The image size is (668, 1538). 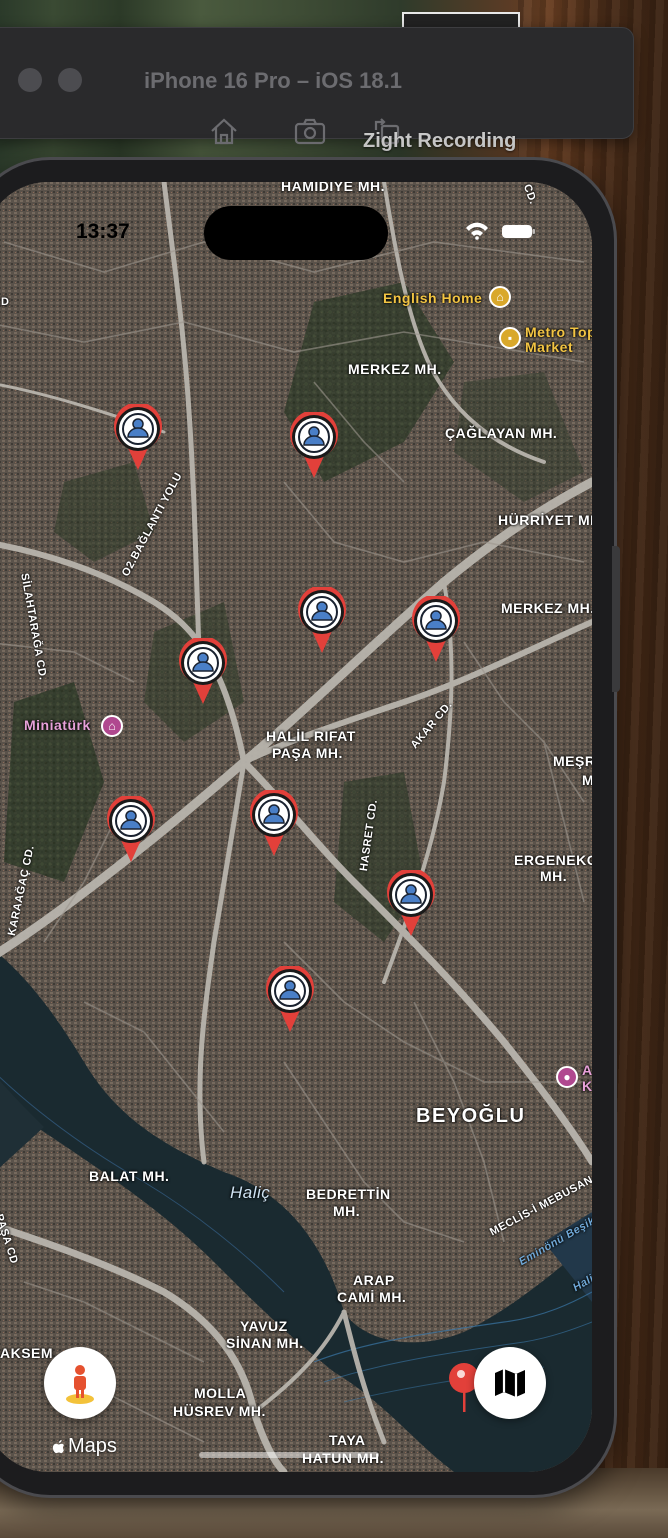 I want to click on simulator-titlebar: iPhone 16 Pro – iOS 18.1, so click(x=317, y=86).